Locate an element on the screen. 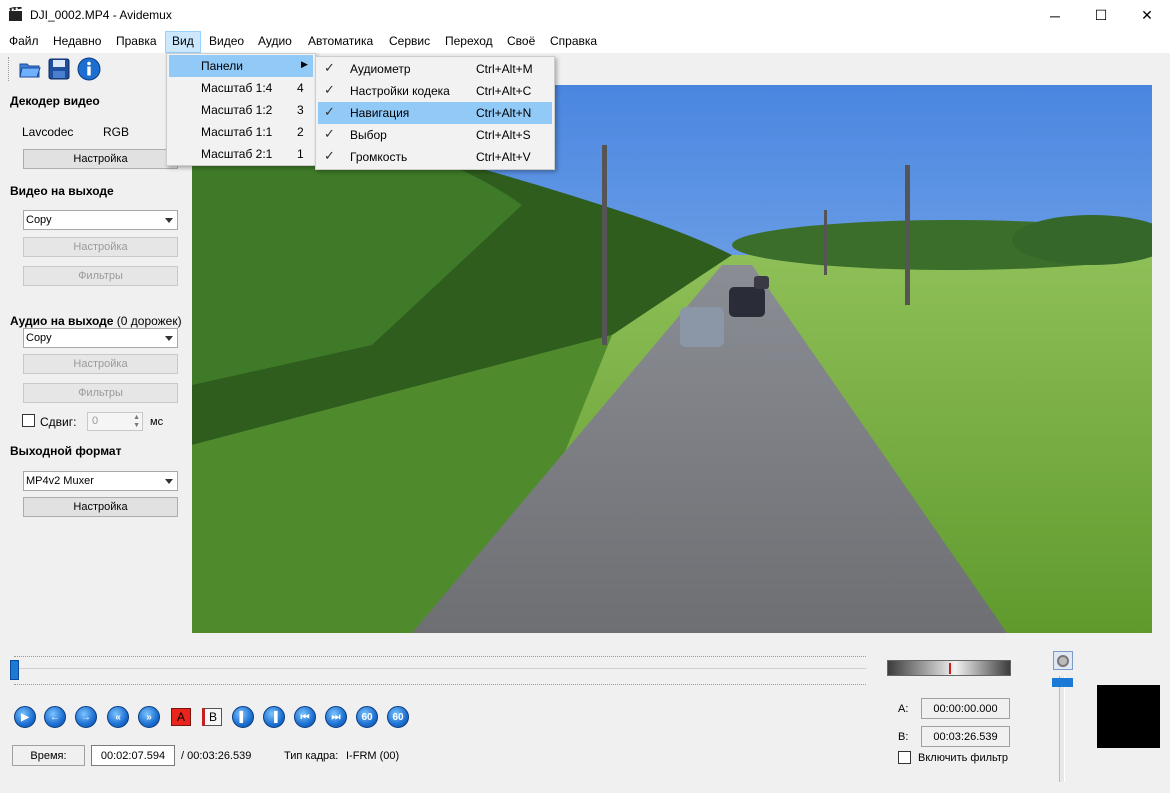 The height and width of the screenshot is (793, 1170). panel-shortcut: Ctrl+Alt+S is located at coordinates (503, 135).